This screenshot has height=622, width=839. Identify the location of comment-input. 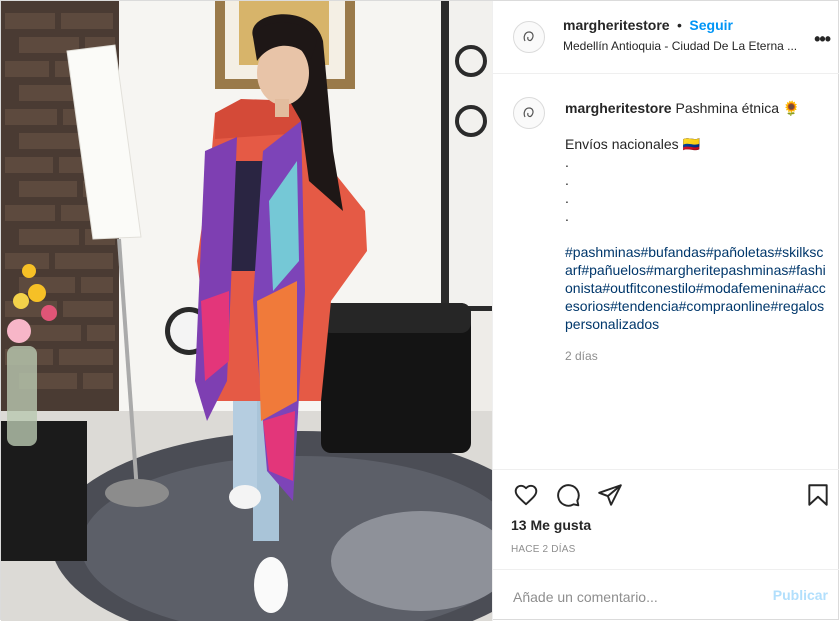
(633, 597).